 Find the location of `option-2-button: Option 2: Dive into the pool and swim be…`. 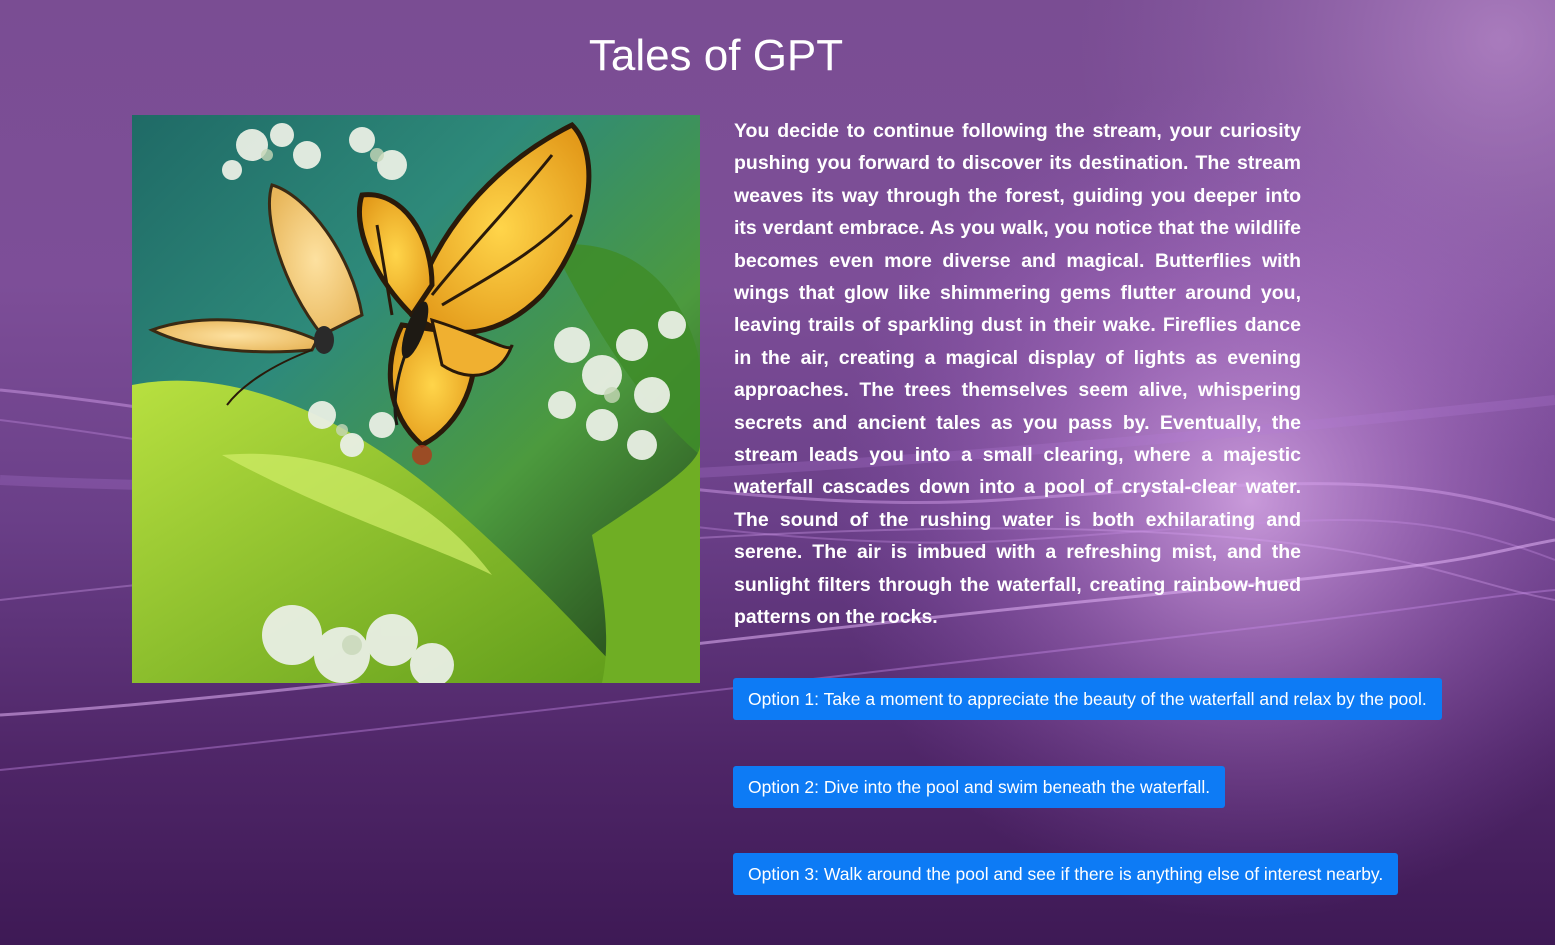

option-2-button: Option 2: Dive into the pool and swim be… is located at coordinates (979, 787).